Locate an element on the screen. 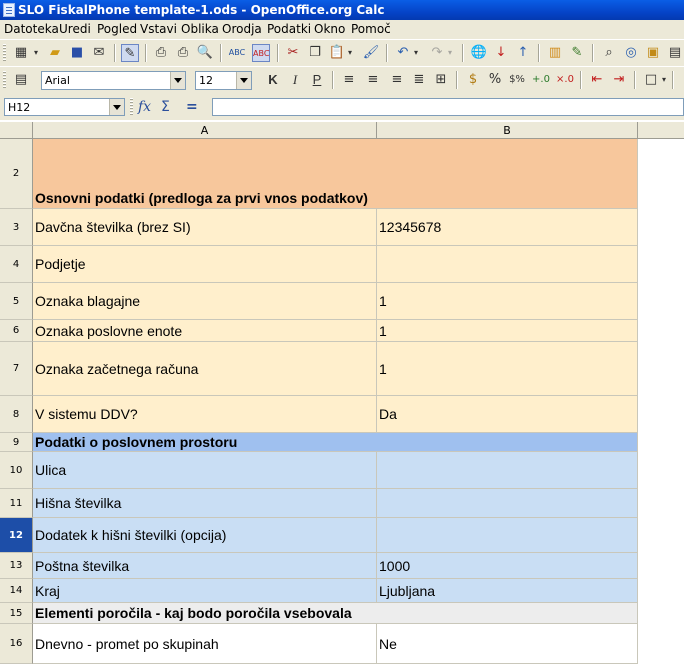 The image size is (684, 664). cell-a3: Davčna številka (brez SI) is located at coordinates (205, 227).